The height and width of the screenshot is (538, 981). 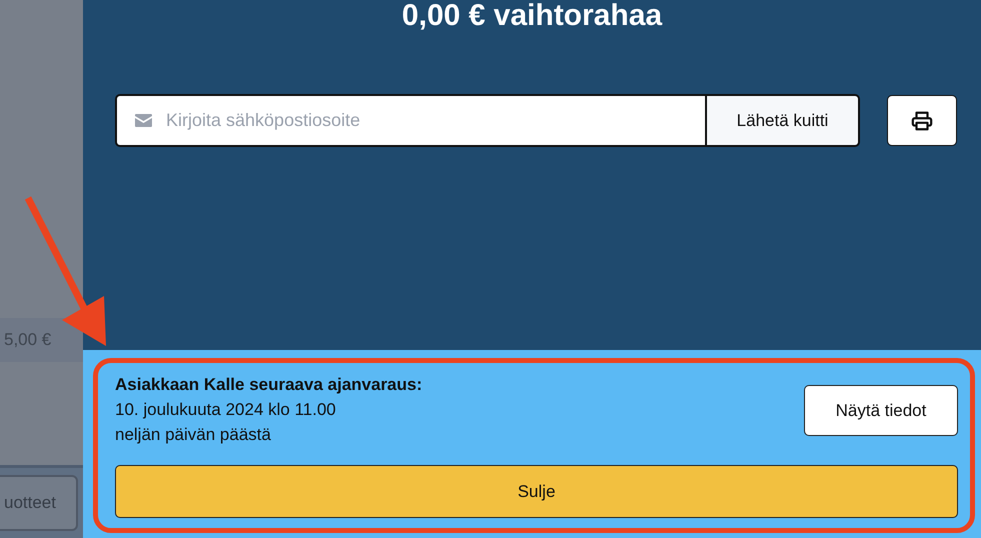 I want to click on print-button, so click(x=922, y=120).